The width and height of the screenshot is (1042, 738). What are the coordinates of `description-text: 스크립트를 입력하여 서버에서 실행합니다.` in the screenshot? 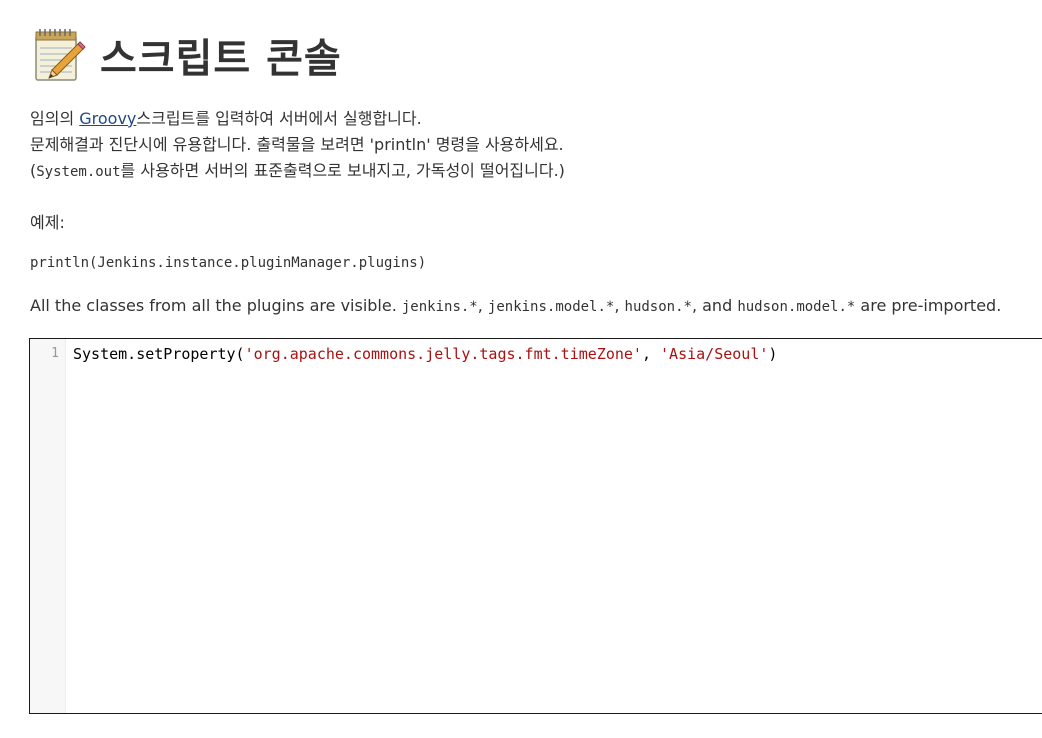 It's located at (279, 118).